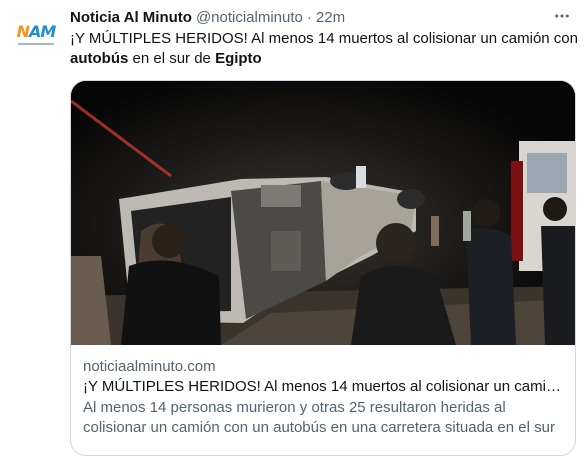  Describe the element at coordinates (99, 58) in the screenshot. I see `tweet-bold-word: autobús` at that location.